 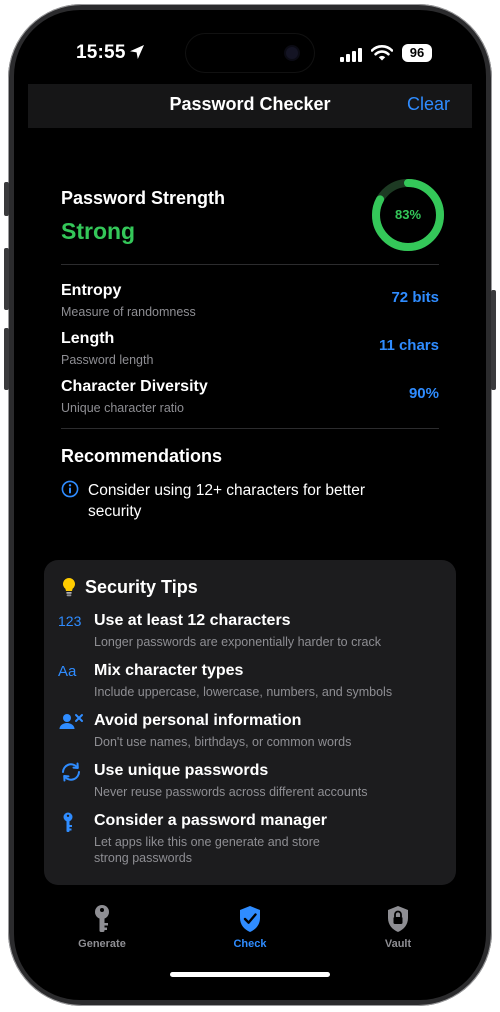 I want to click on metric-title: Character Diversity, so click(x=134, y=386).